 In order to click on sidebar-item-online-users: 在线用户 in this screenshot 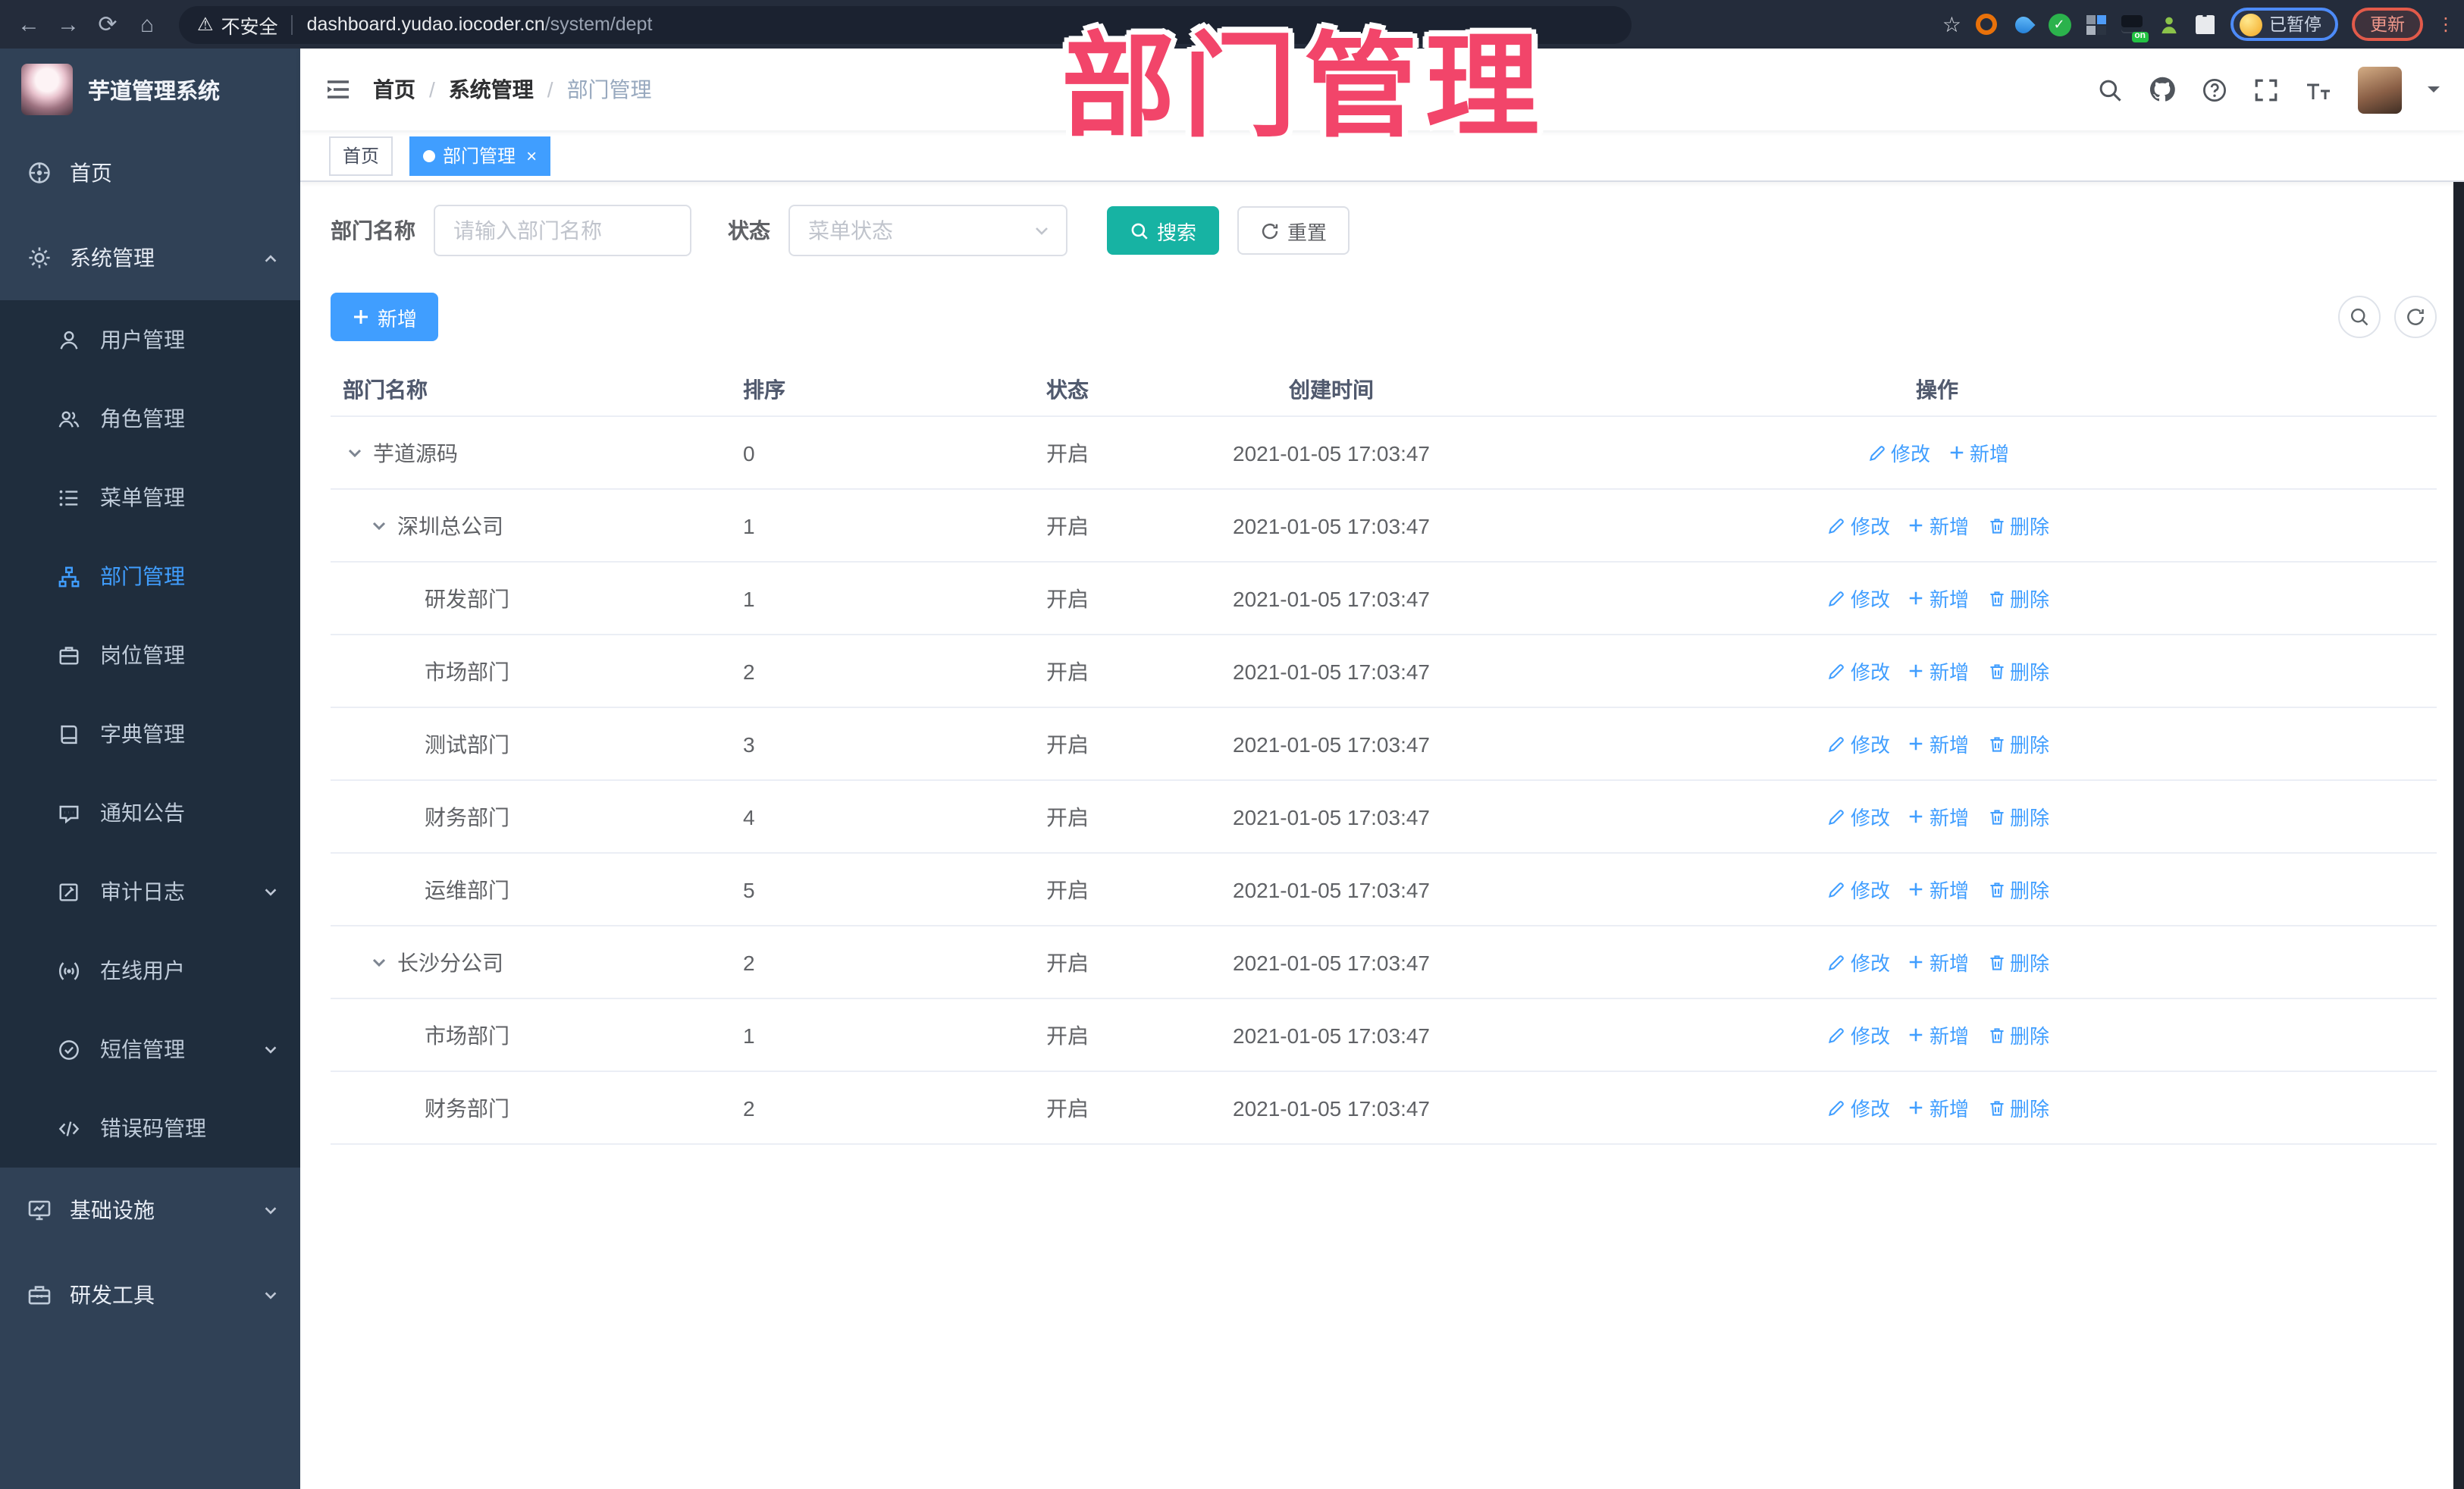, I will do `click(150, 970)`.